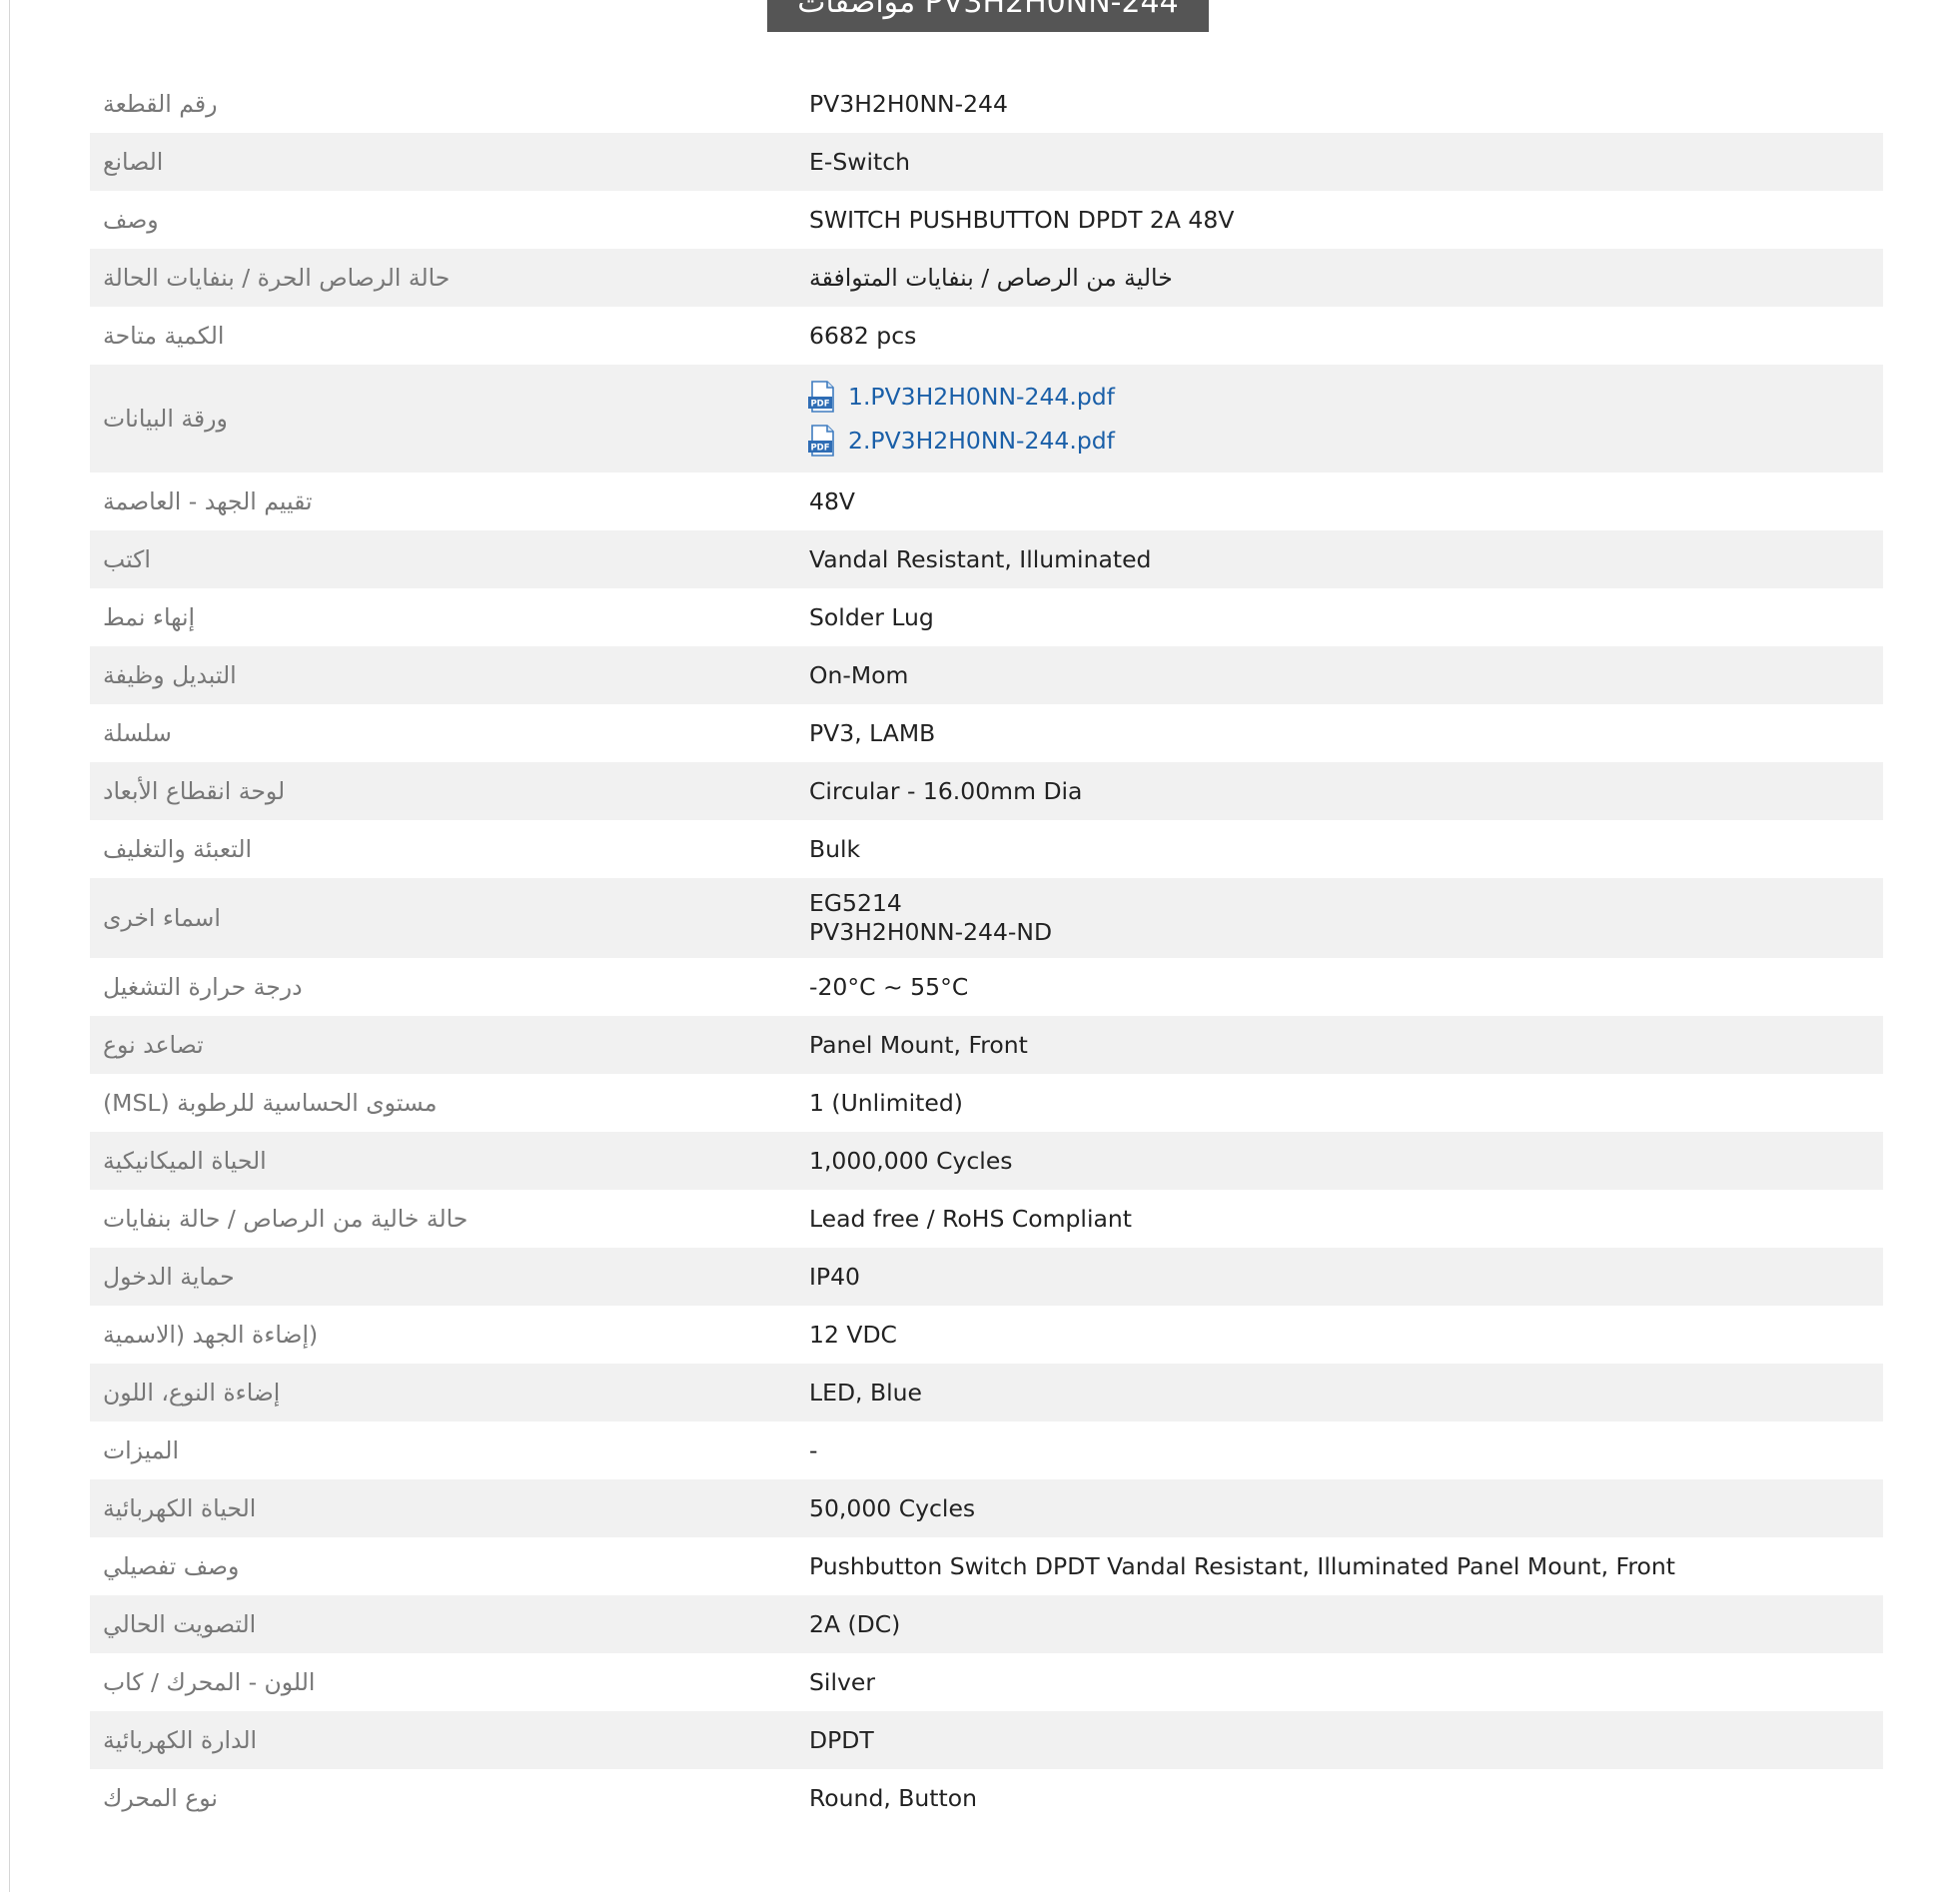  I want to click on spec-row-mechanical-life: الحياة الميكانيكية 1,000,000 Cycles, so click(986, 1161).